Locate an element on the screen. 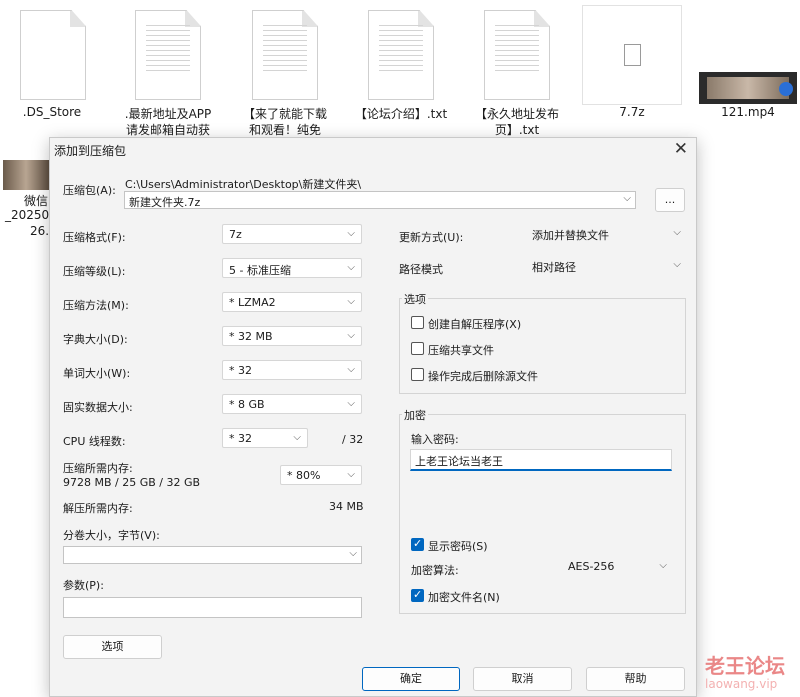  shared-files-checkbox is located at coordinates (417, 348).